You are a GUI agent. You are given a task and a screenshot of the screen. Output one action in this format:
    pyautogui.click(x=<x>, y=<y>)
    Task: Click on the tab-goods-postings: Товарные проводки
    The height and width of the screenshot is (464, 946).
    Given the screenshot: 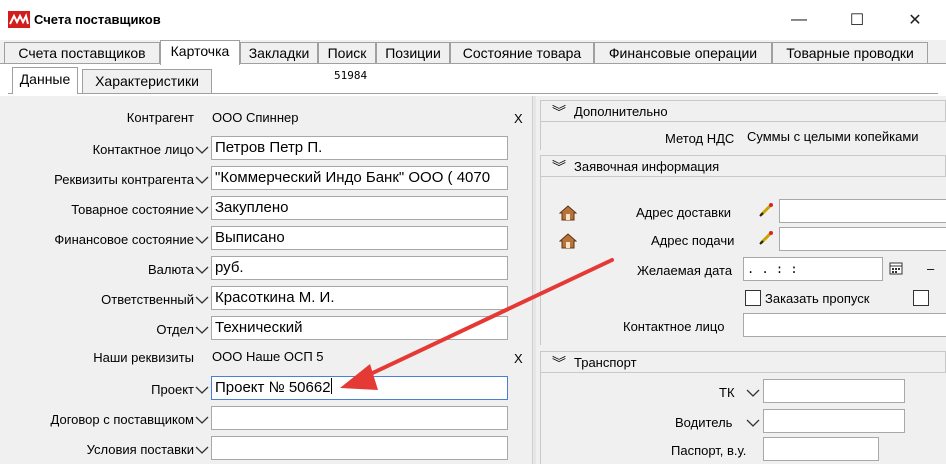 What is the action you would take?
    pyautogui.click(x=850, y=53)
    